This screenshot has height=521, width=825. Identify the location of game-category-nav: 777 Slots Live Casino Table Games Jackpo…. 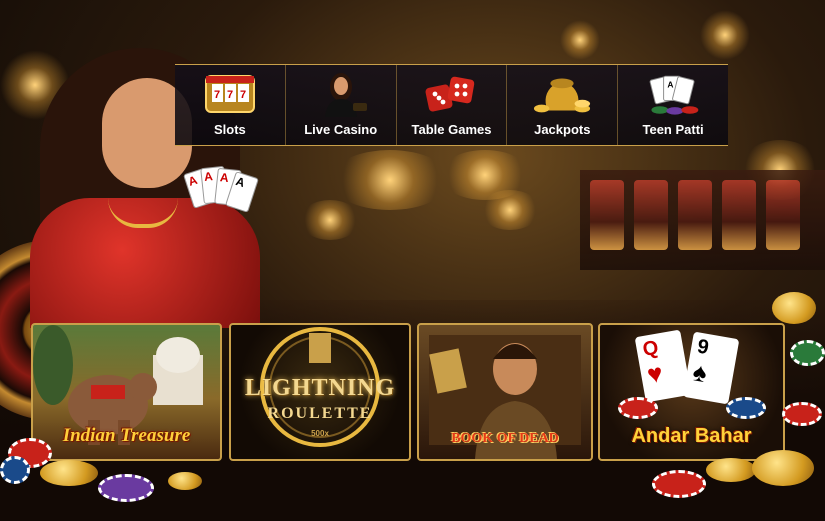
(451, 105).